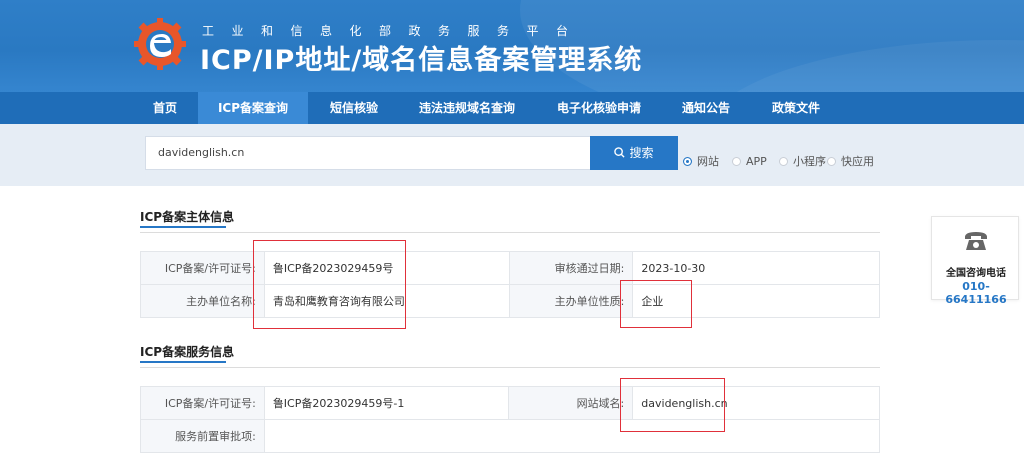 The height and width of the screenshot is (464, 1024). I want to click on phone-icon, so click(976, 241).